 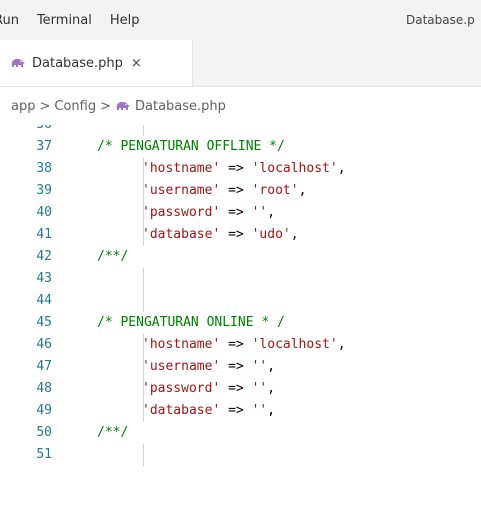 I want to click on line-number: 48, so click(x=44, y=388).